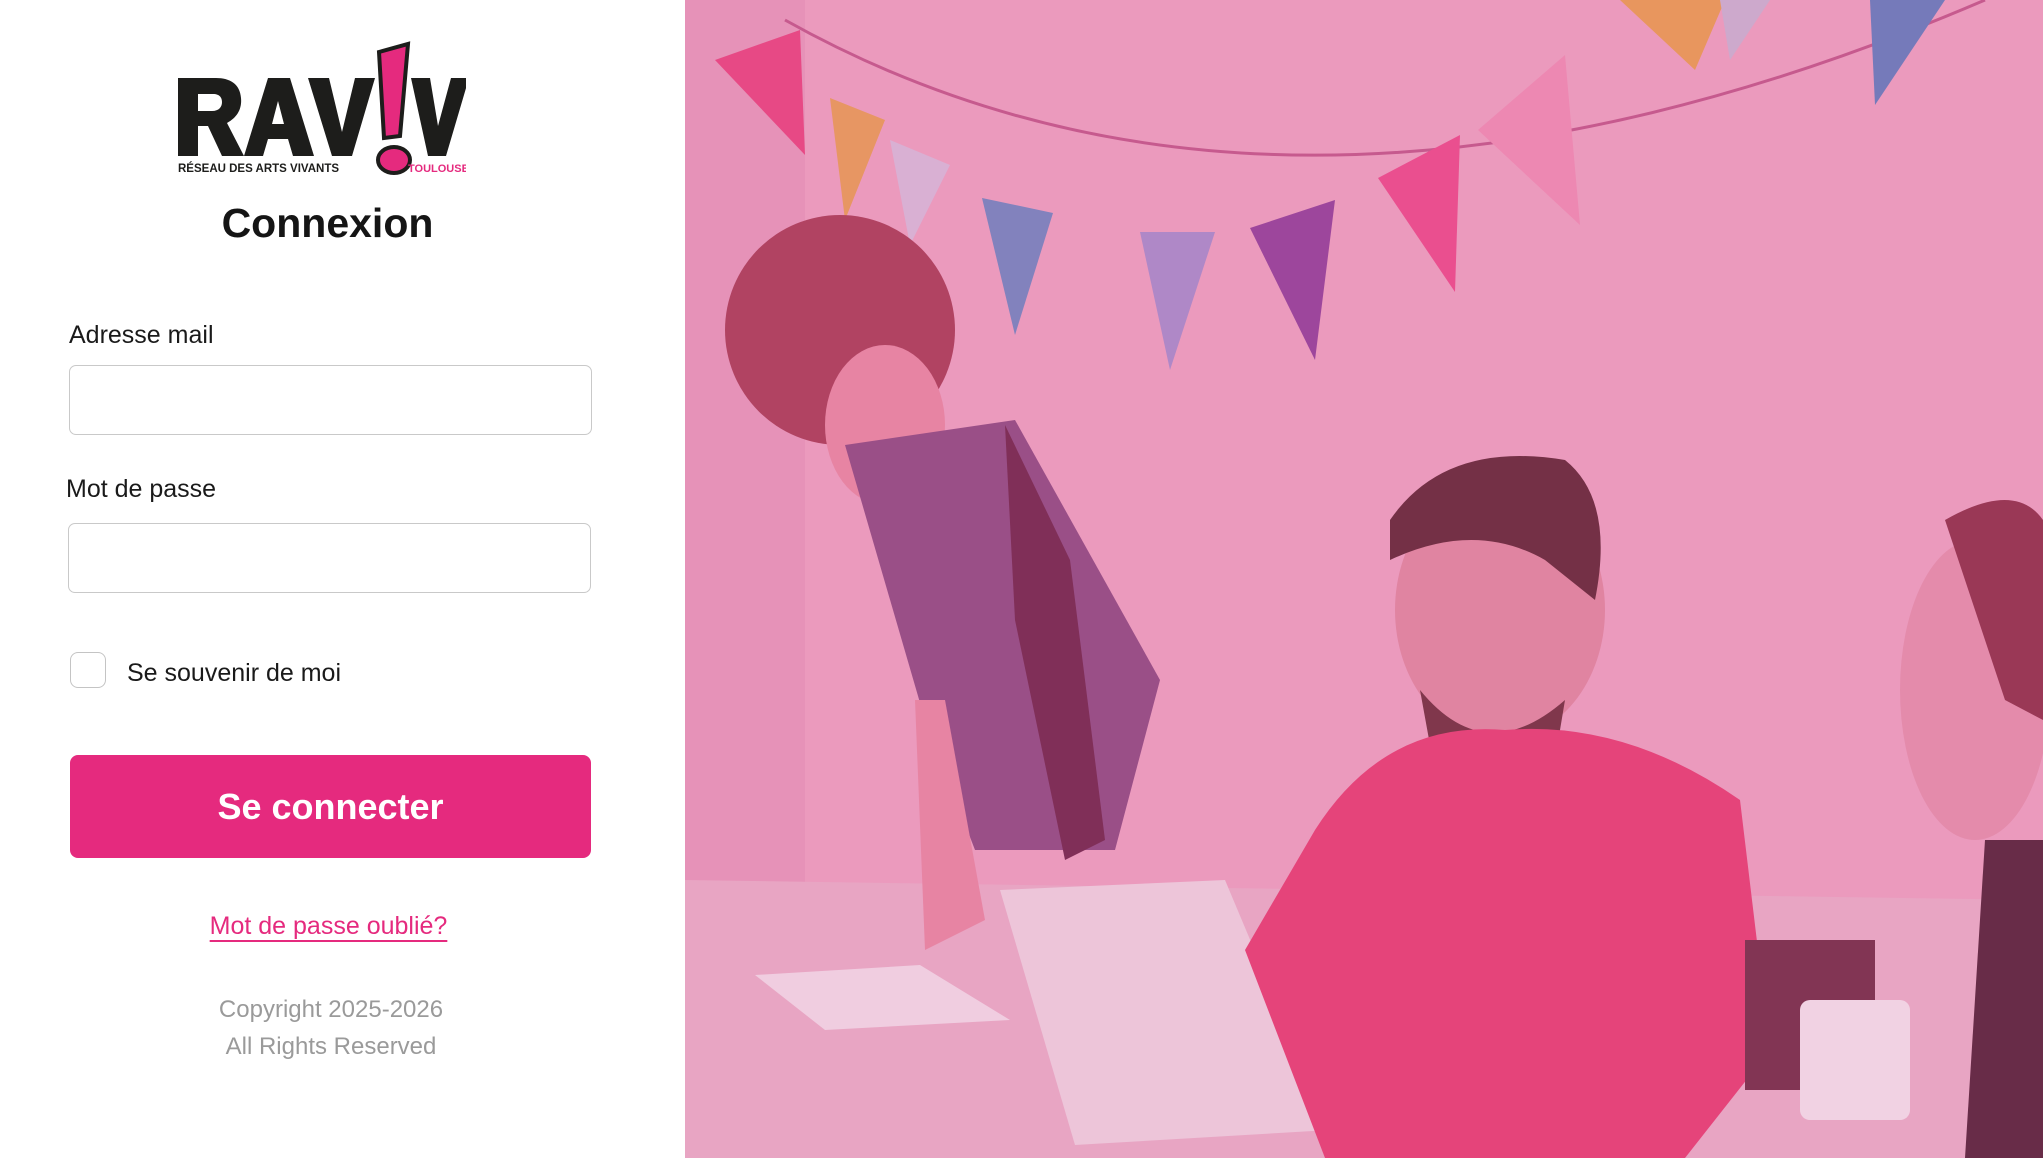 The image size is (2043, 1158). I want to click on password-field, so click(329, 558).